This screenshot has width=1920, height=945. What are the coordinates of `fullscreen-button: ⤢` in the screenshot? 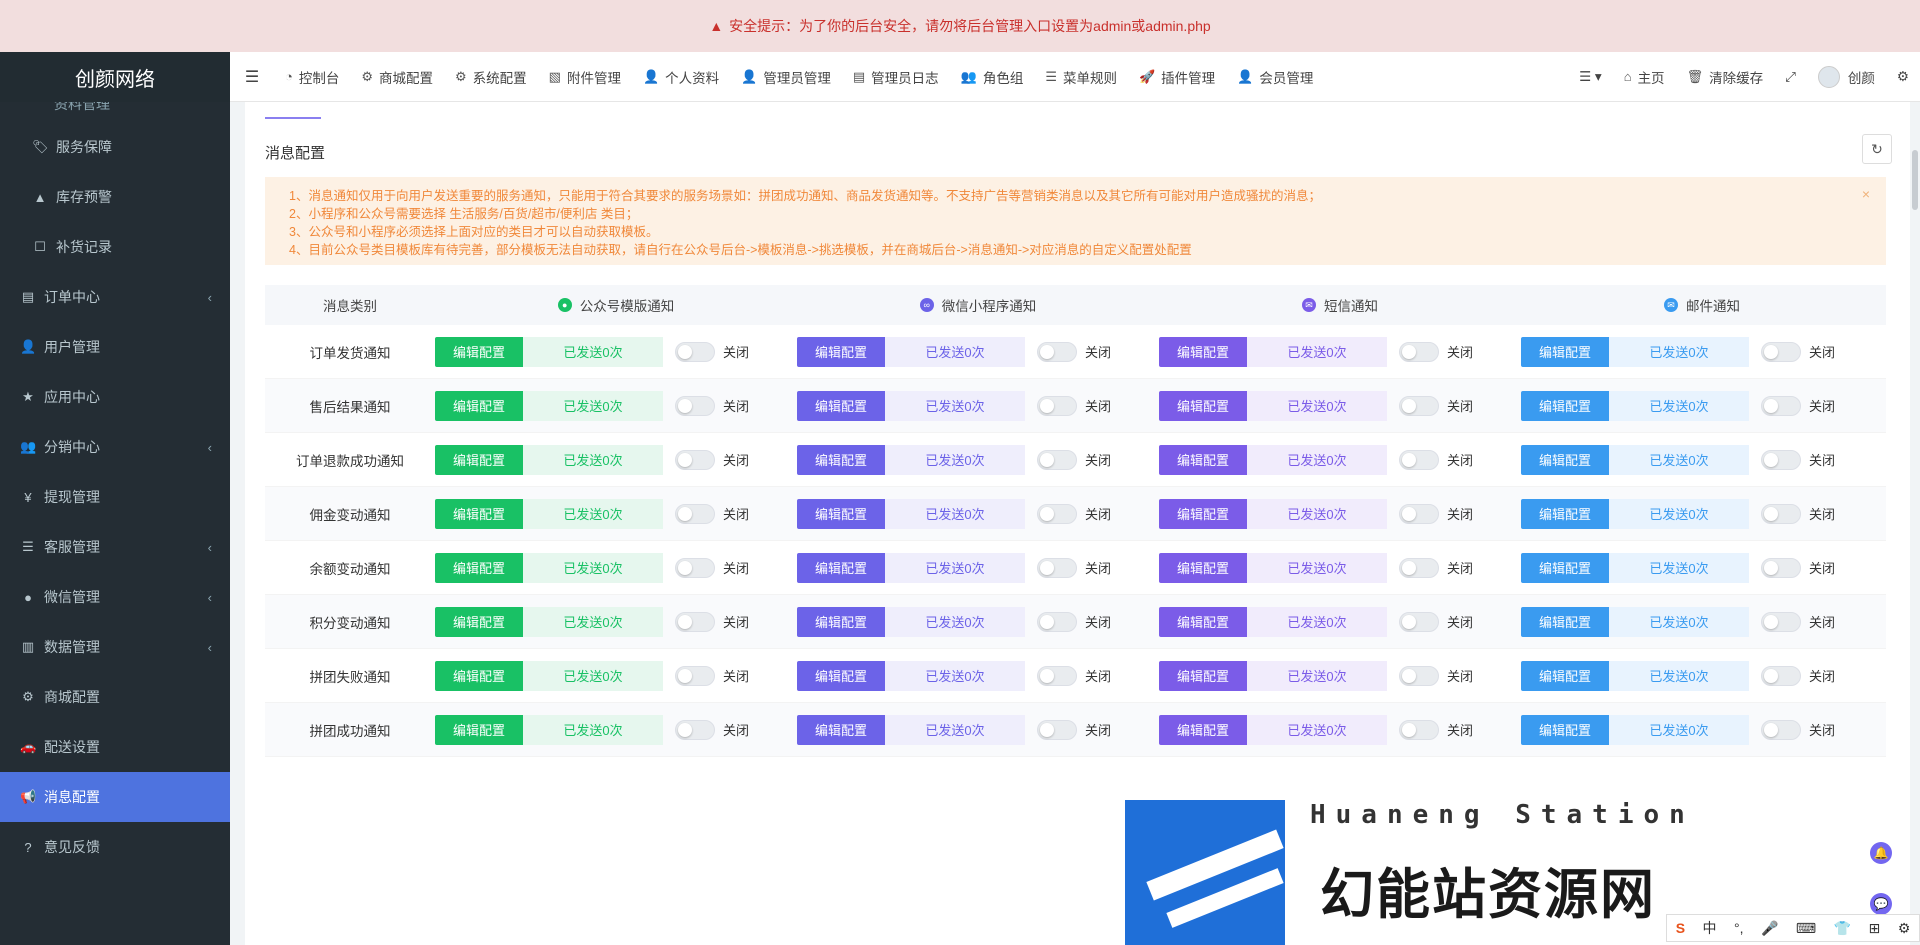 It's located at (1790, 77).